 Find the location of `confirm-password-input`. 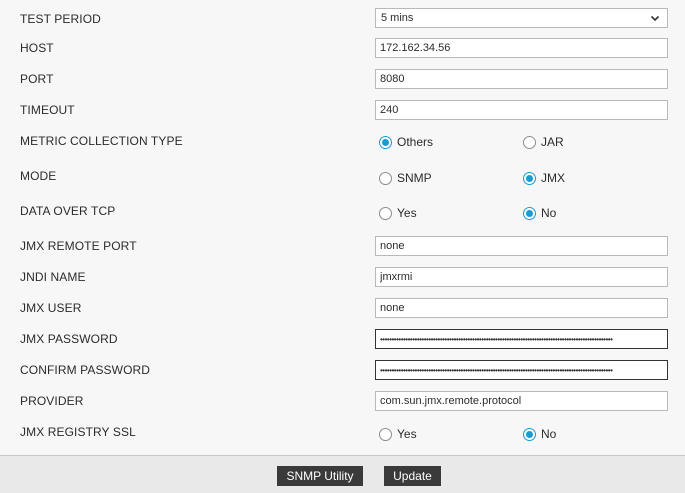

confirm-password-input is located at coordinates (521, 370).